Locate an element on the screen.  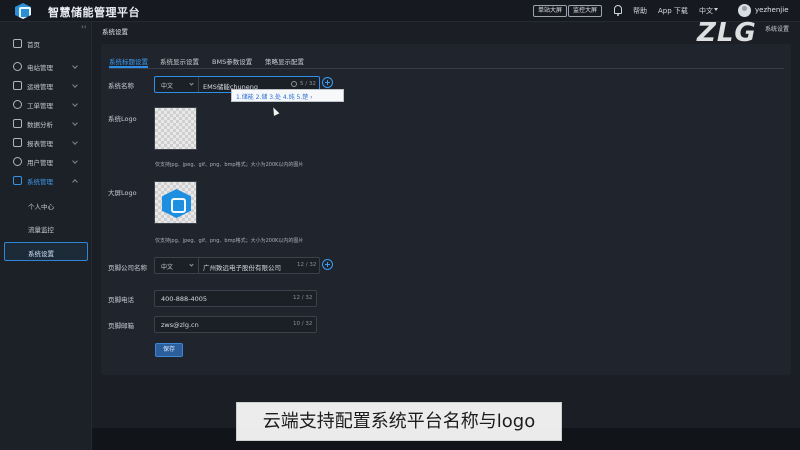
sidebar-item-station: 电站管理 is located at coordinates (46, 67).